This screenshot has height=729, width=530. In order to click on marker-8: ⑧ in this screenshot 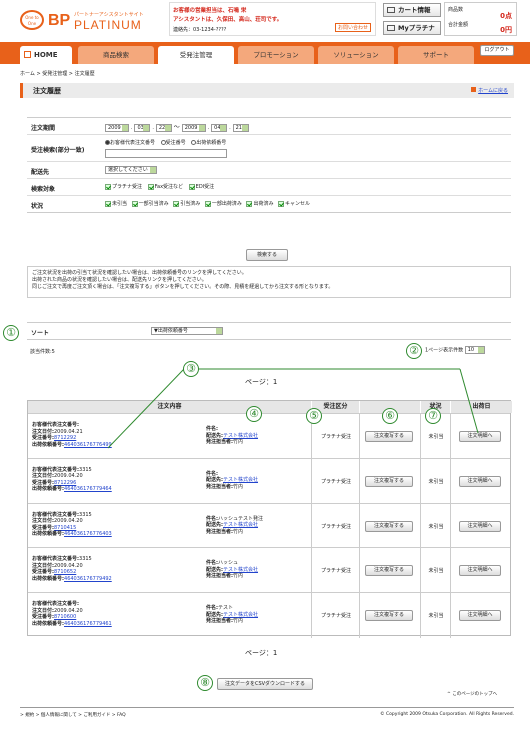, I will do `click(205, 683)`.